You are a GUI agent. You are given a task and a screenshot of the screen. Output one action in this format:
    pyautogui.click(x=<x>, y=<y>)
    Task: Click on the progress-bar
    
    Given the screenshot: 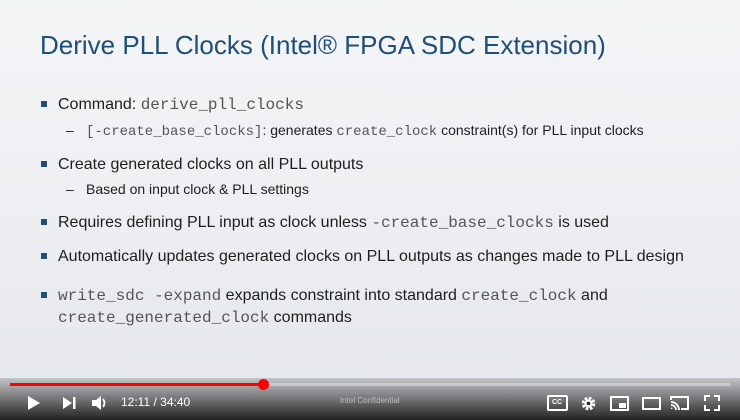 What is the action you would take?
    pyautogui.click(x=370, y=384)
    